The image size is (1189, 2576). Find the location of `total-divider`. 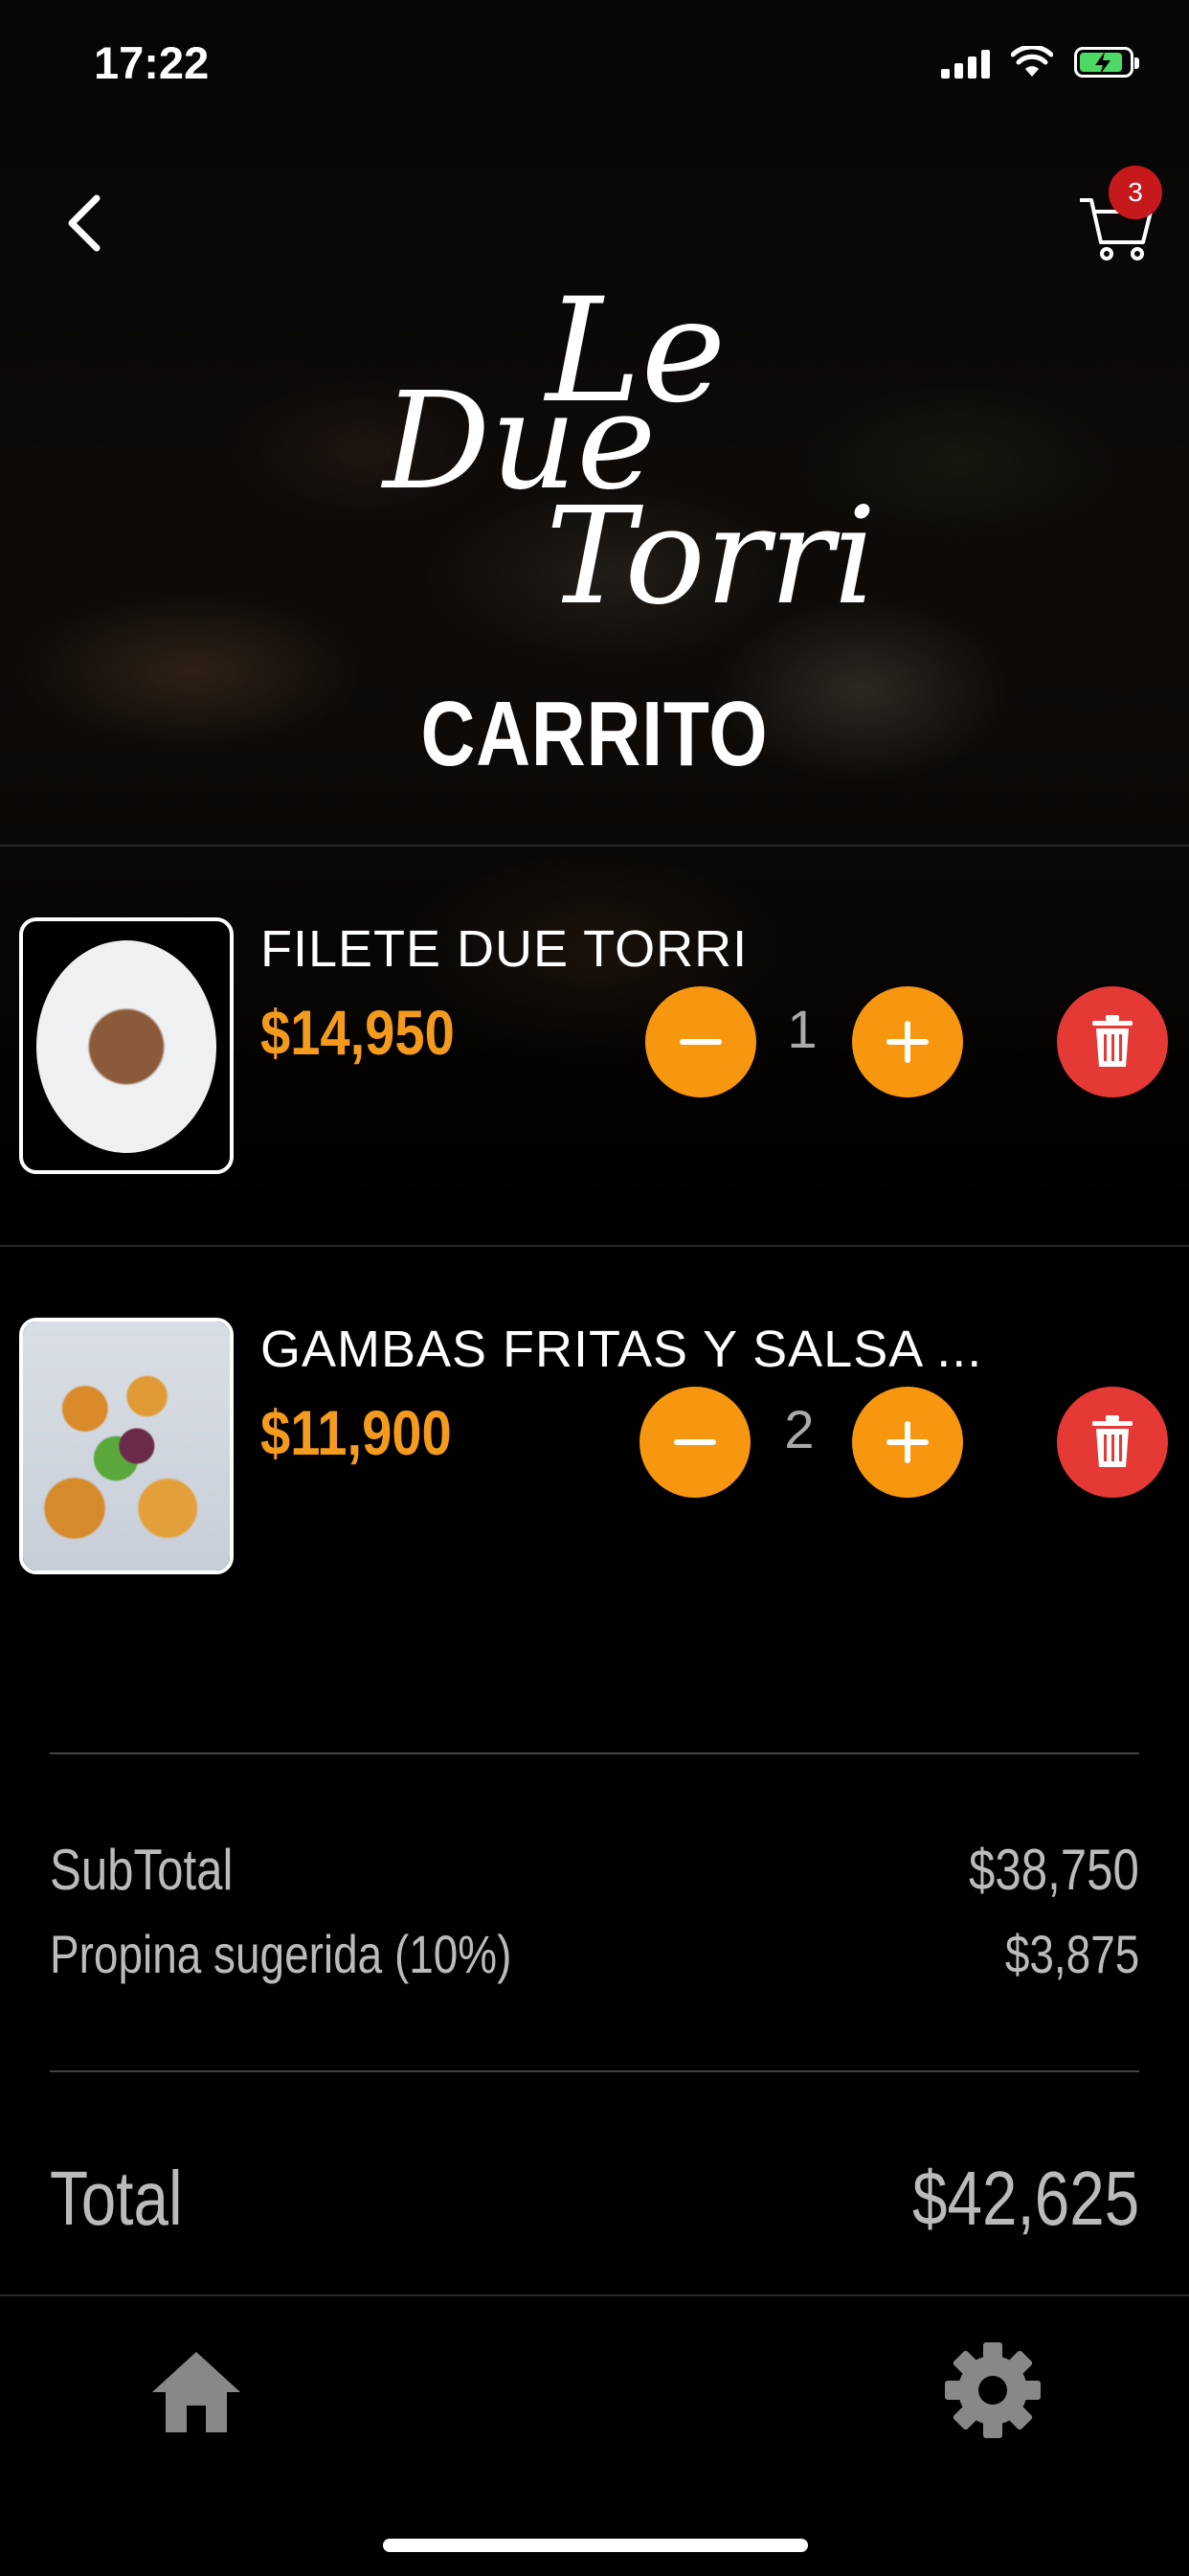

total-divider is located at coordinates (594, 2071).